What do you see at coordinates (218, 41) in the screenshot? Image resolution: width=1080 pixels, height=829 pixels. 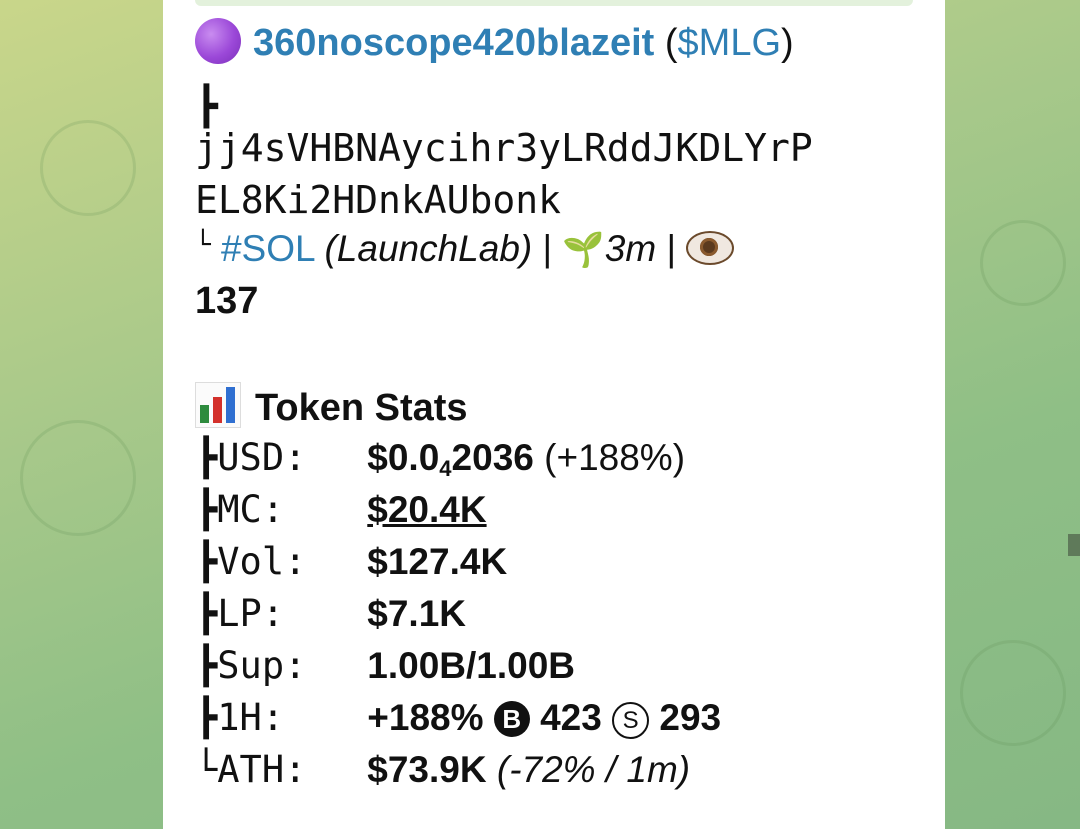 I see `purple-circle-icon` at bounding box center [218, 41].